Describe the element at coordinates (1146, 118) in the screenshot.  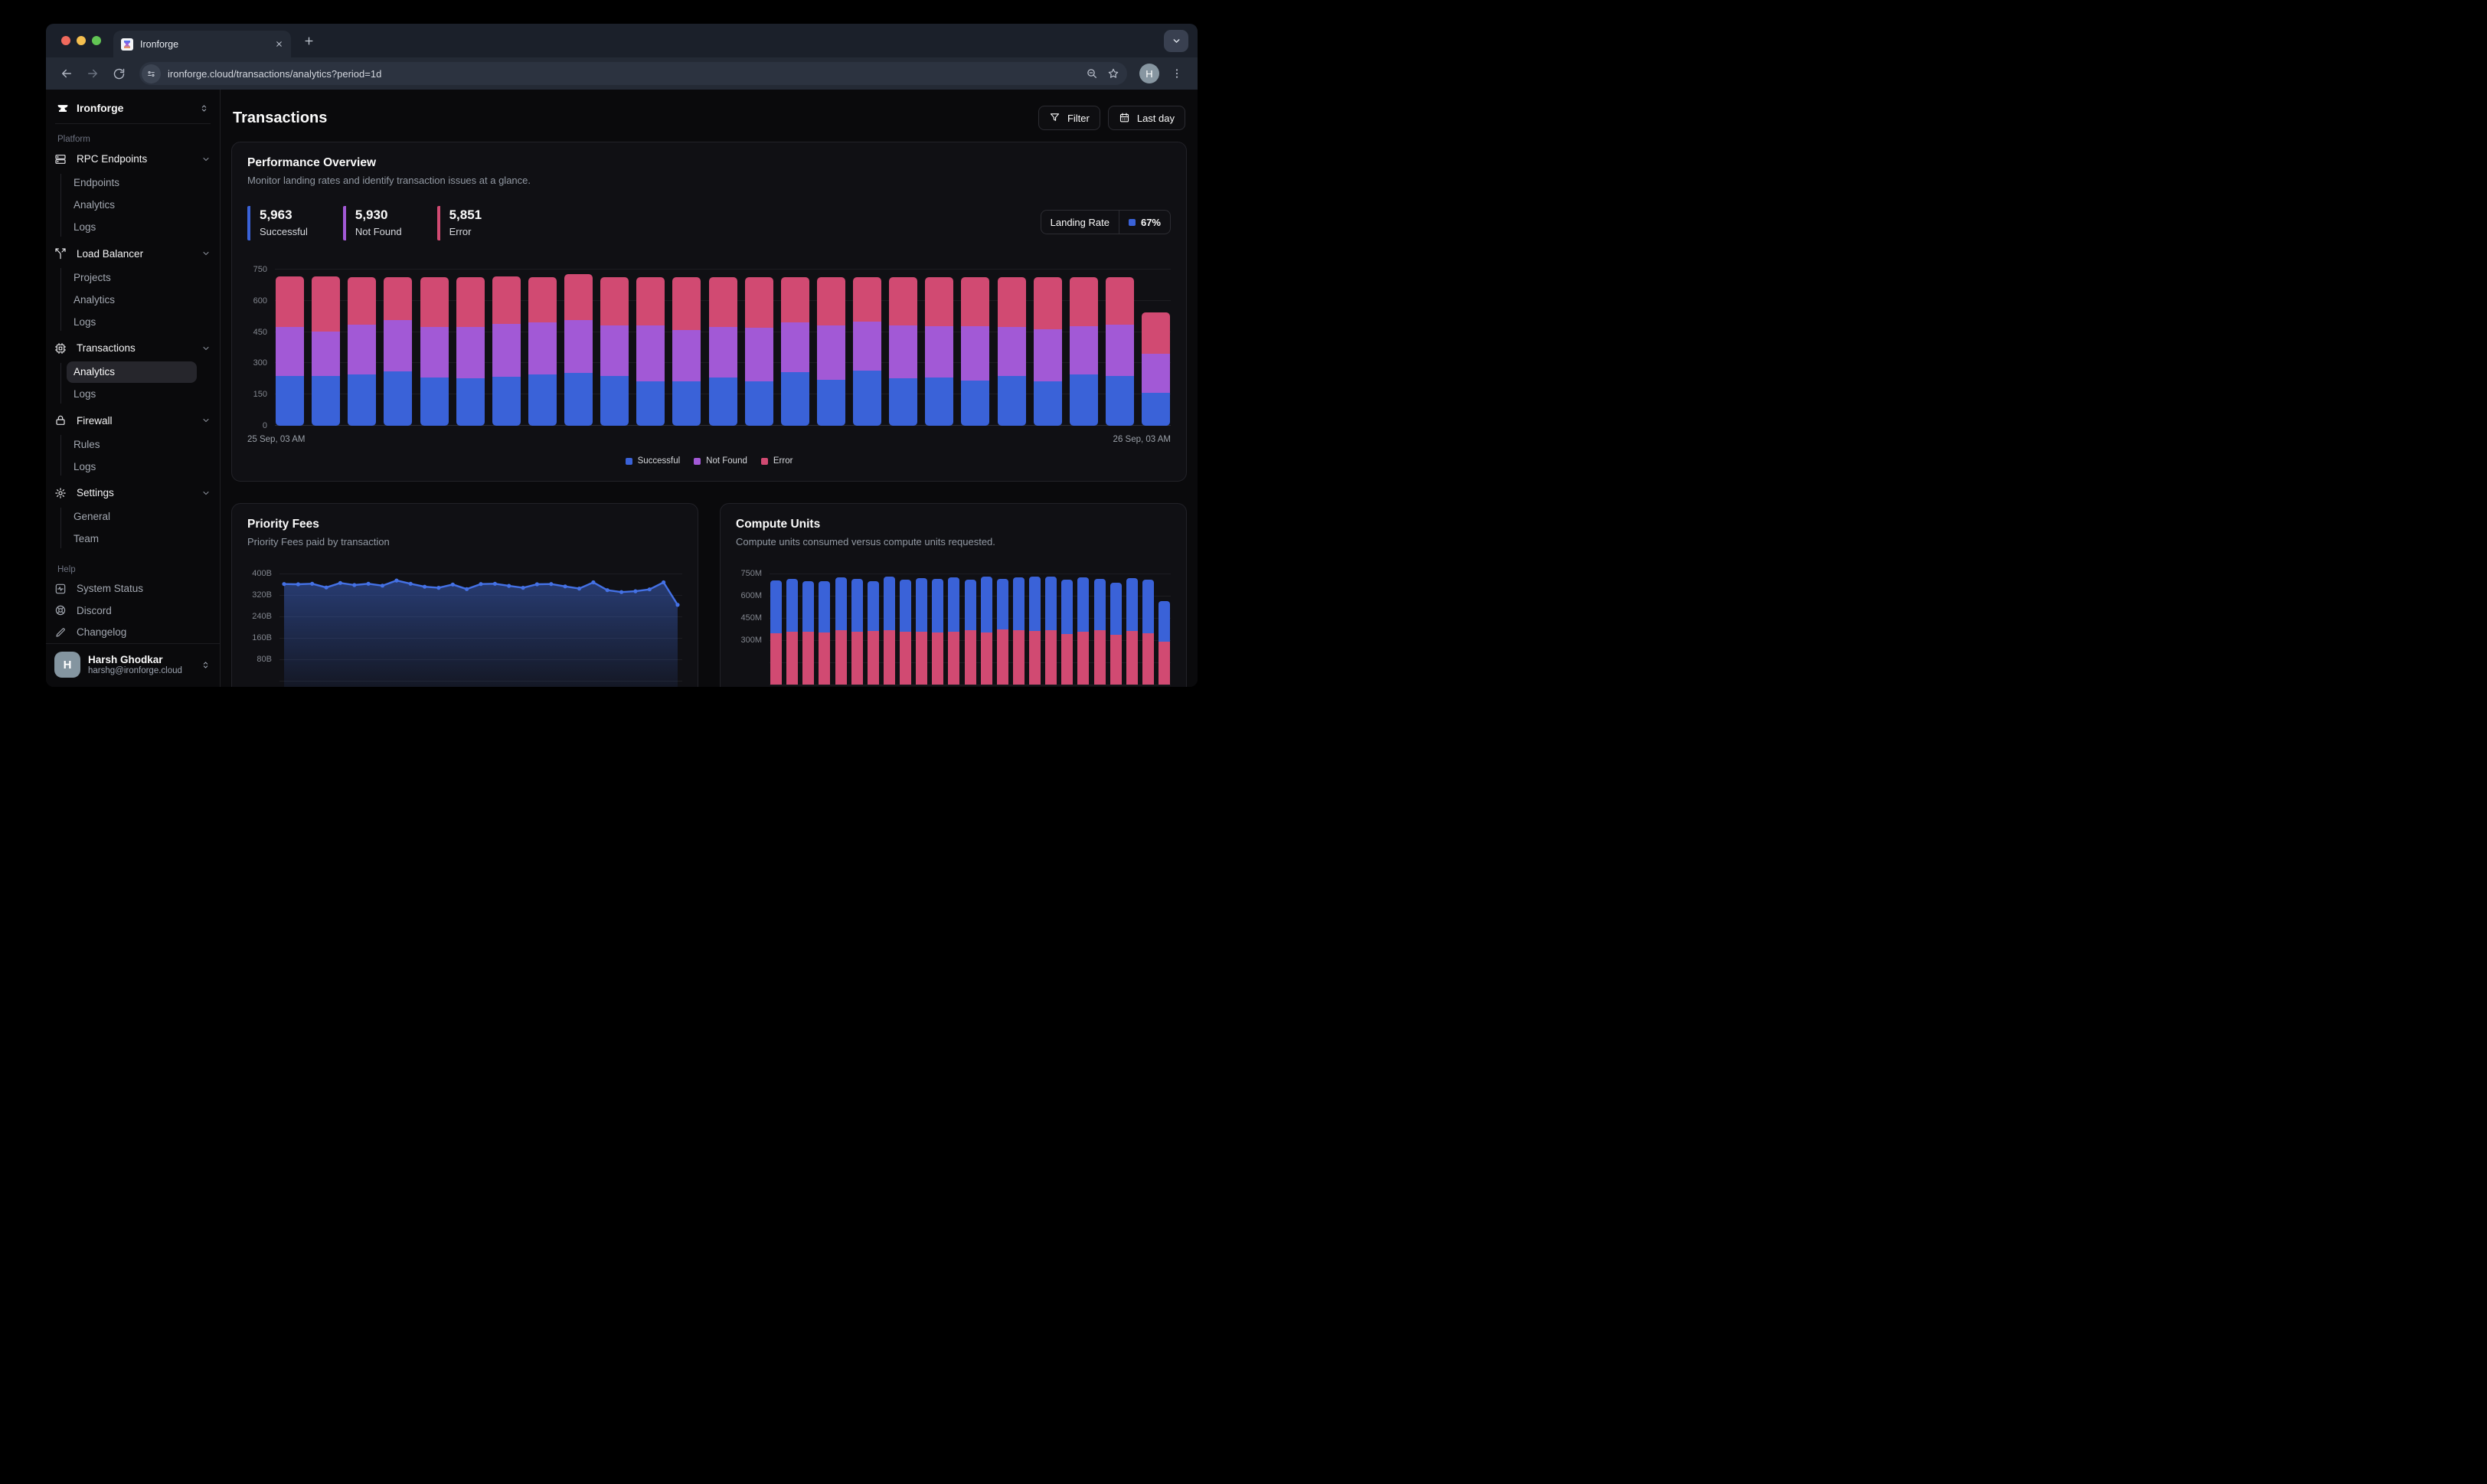
I see `date-range-button: Last day` at that location.